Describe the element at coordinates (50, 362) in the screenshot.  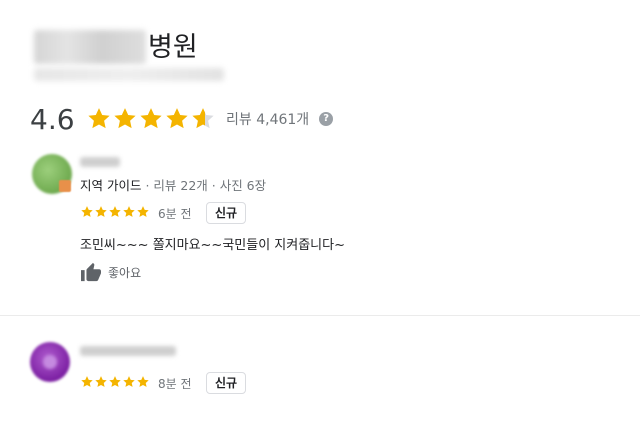
I see `avatar-initial-blurred` at that location.